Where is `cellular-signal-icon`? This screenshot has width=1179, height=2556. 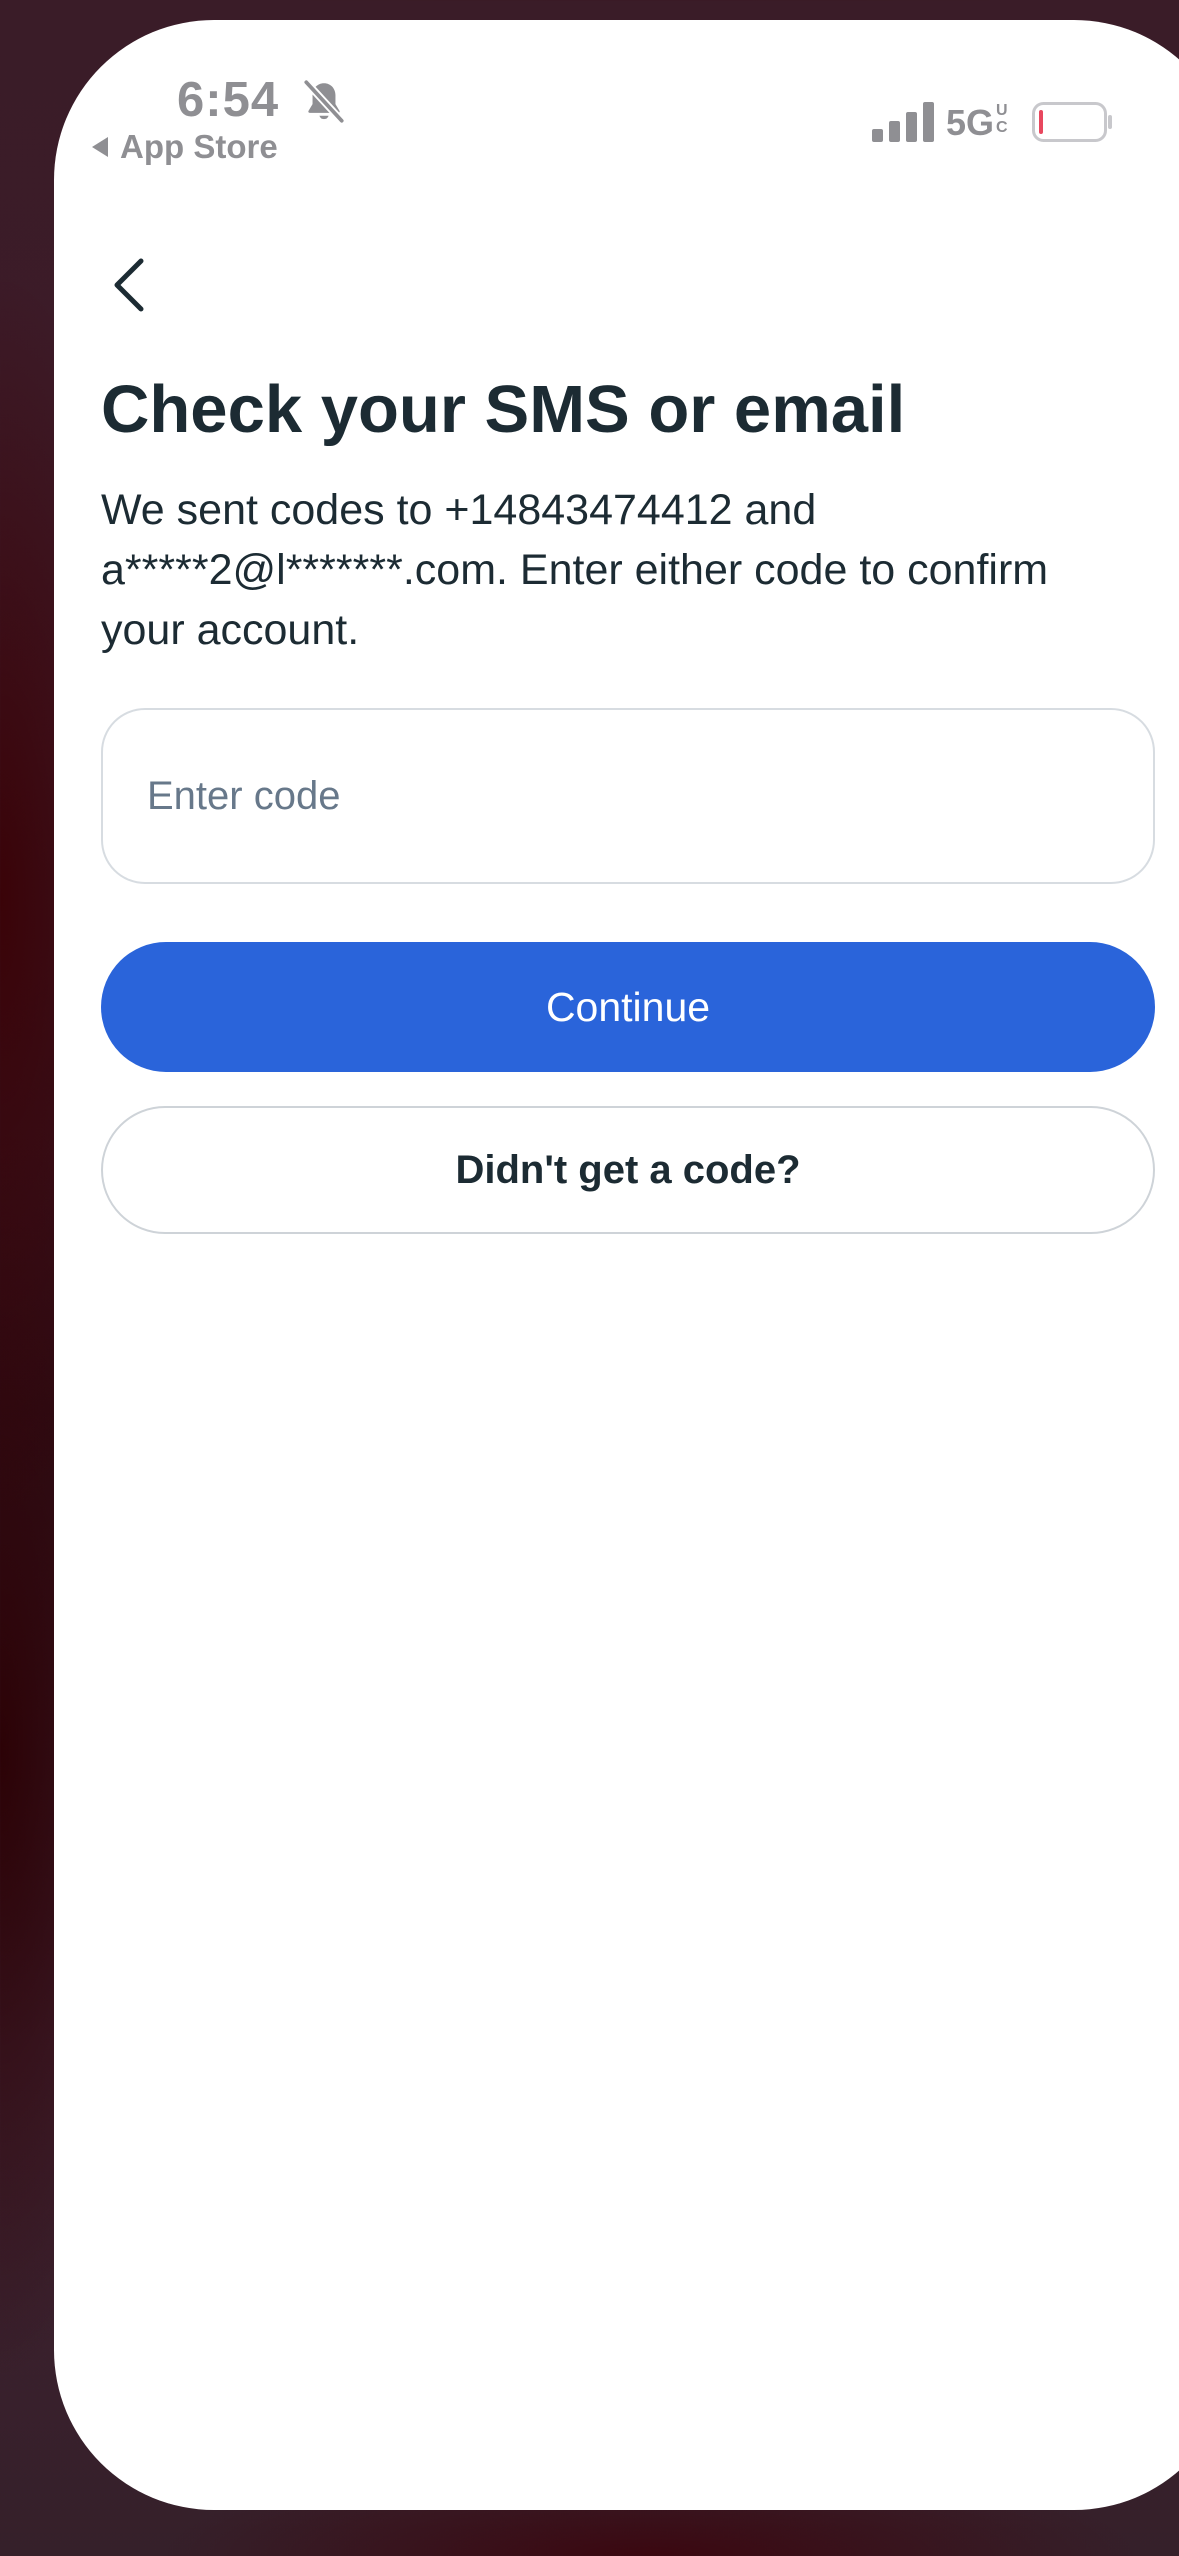 cellular-signal-icon is located at coordinates (903, 122).